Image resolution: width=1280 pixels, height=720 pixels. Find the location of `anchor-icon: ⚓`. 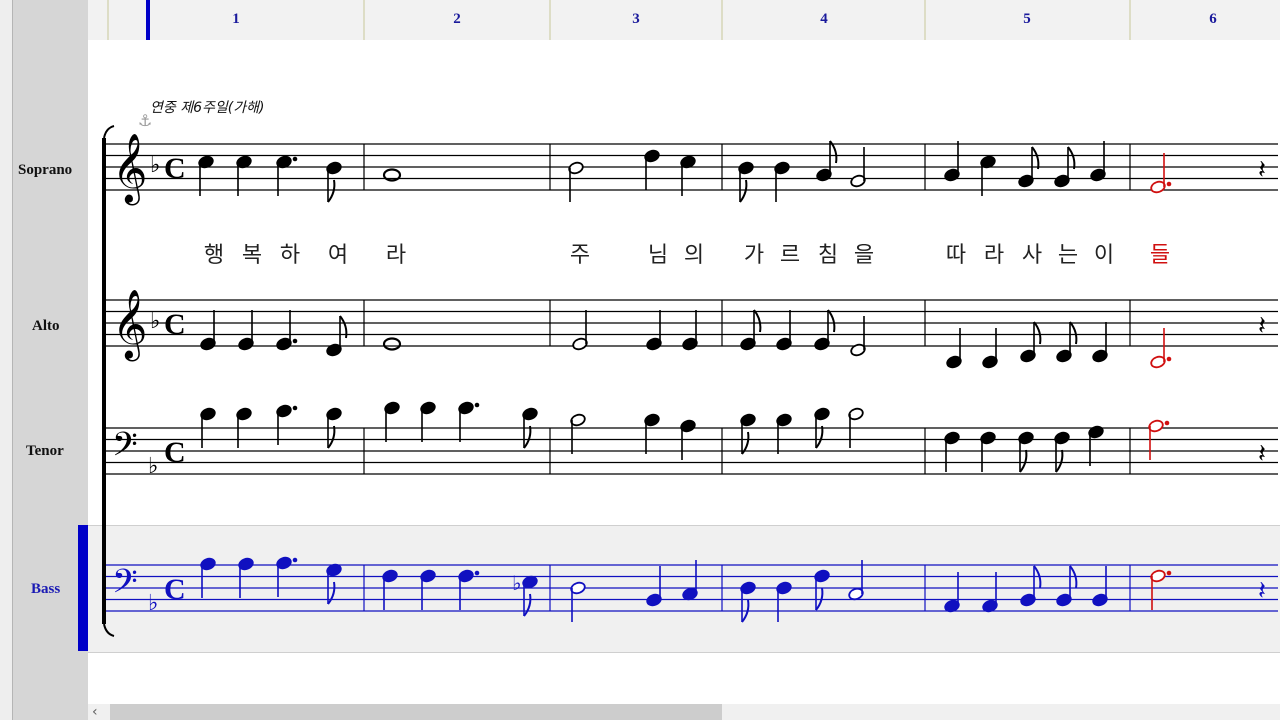

anchor-icon: ⚓ is located at coordinates (145, 120).